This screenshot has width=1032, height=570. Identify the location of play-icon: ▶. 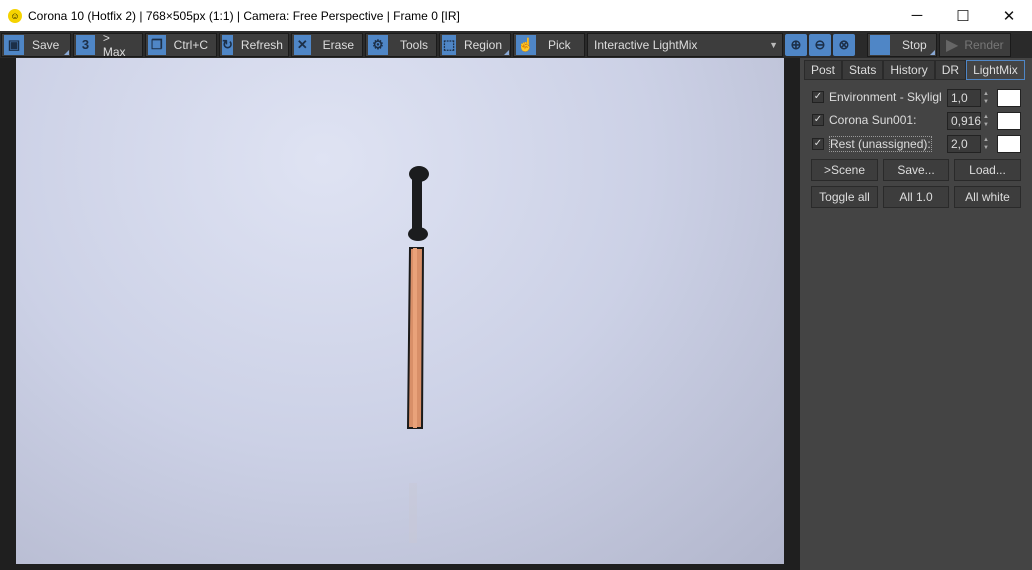
(952, 45).